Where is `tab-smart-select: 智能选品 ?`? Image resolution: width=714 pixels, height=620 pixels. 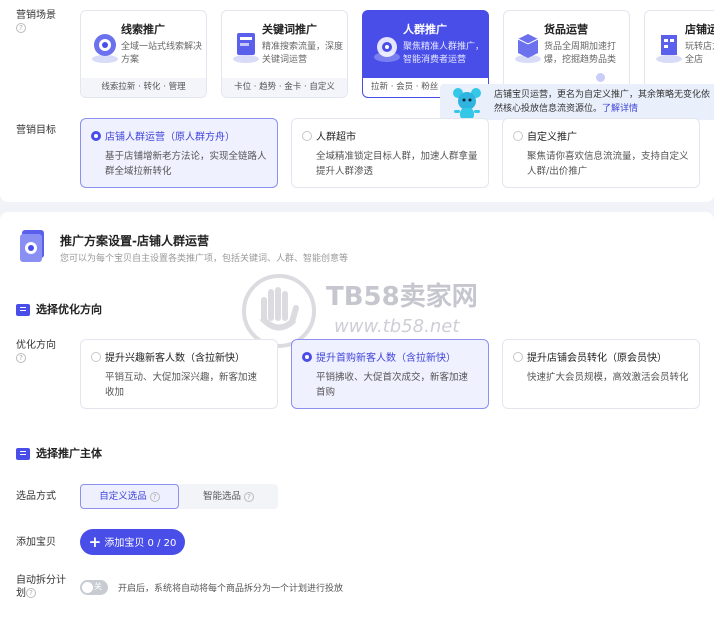 tab-smart-select: 智能选品 ? is located at coordinates (228, 496).